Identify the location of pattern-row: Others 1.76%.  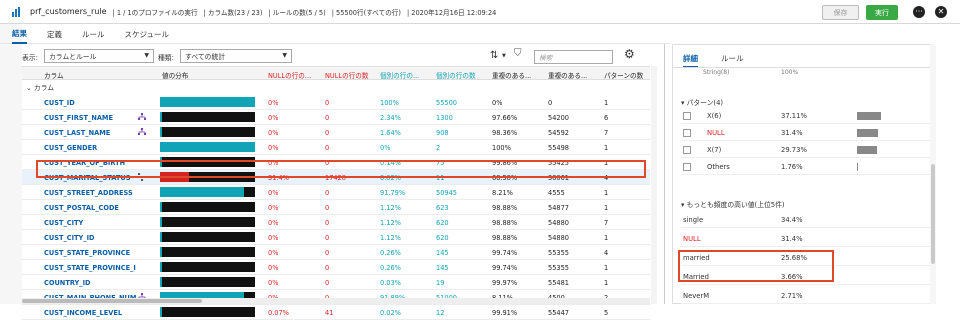
(806, 167).